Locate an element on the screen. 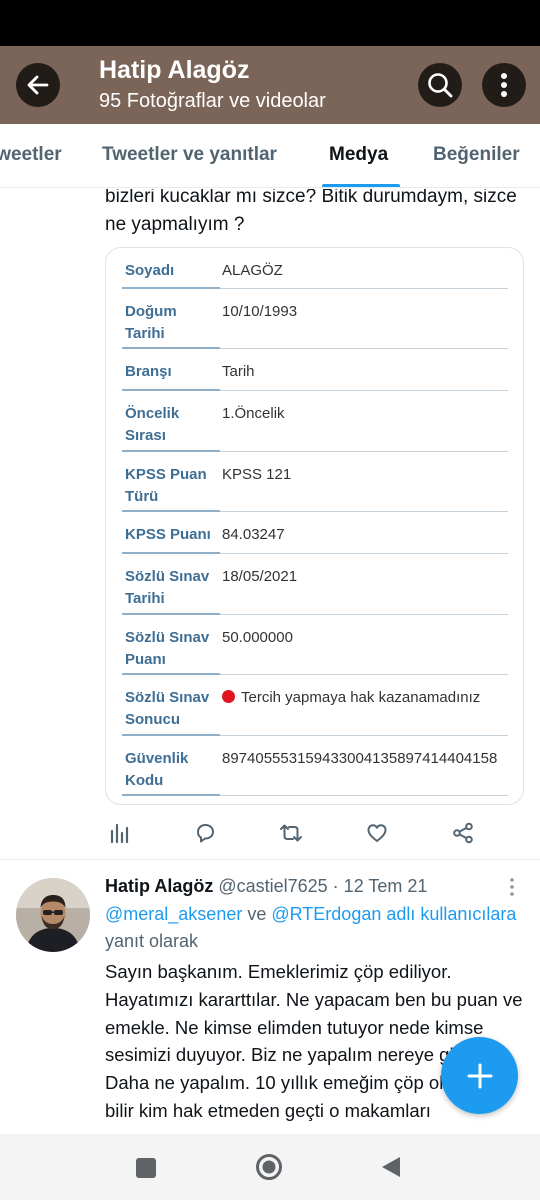 This screenshot has width=540, height=1200. mention-link: @RTErdogan adlı kullanıcılara is located at coordinates (393, 914).